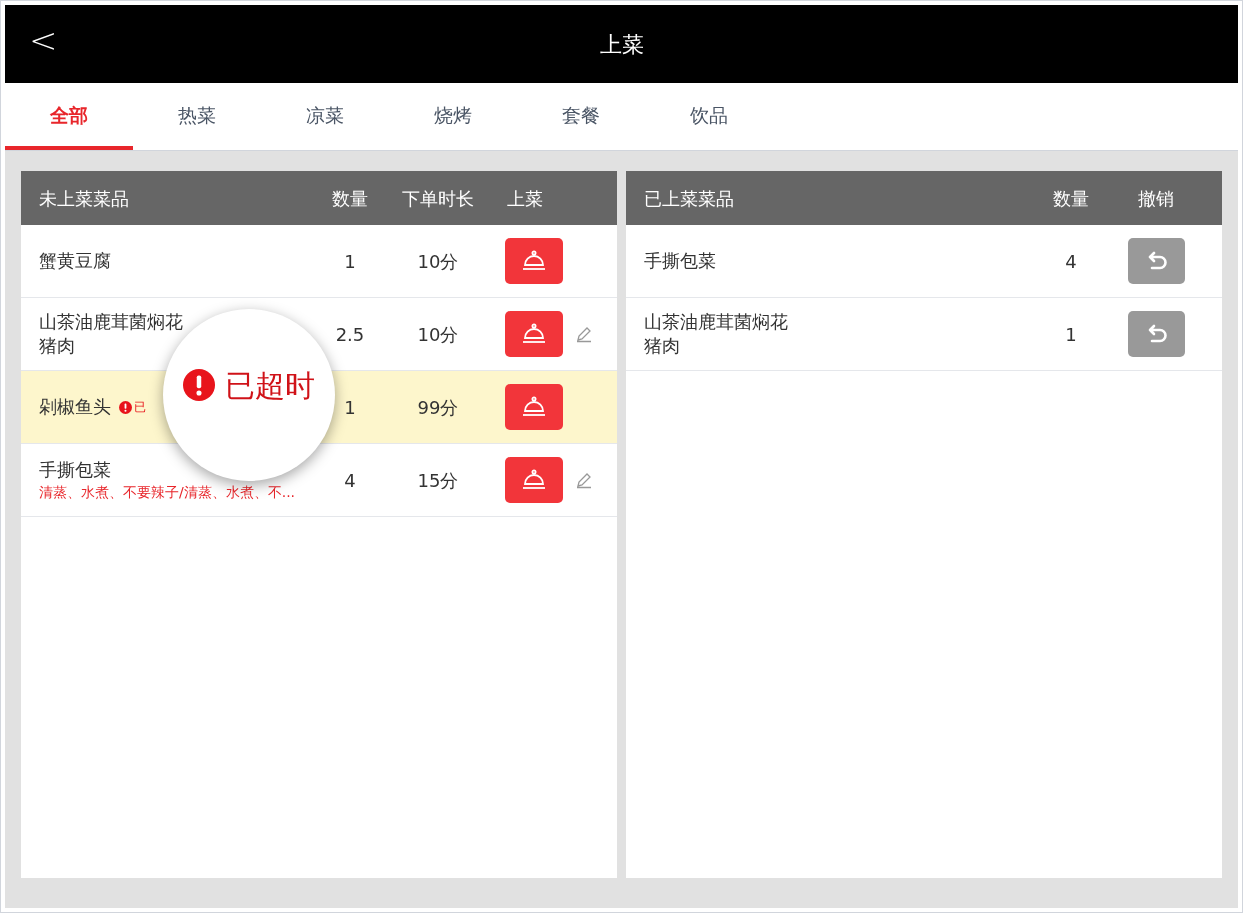  Describe the element at coordinates (1156, 198) in the screenshot. I see `column-header: 撤销` at that location.